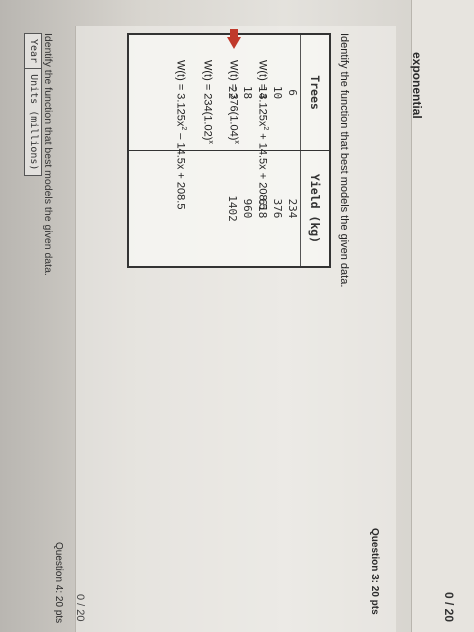 The height and width of the screenshot is (632, 474). What do you see at coordinates (180, 170) in the screenshot?
I see `option-text: – 14.5x + 208.5` at bounding box center [180, 170].